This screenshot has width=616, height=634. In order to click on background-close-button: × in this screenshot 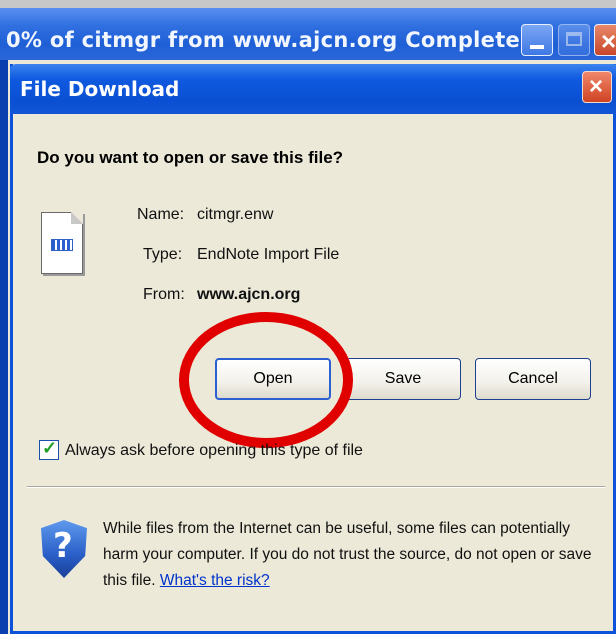, I will do `click(605, 40)`.